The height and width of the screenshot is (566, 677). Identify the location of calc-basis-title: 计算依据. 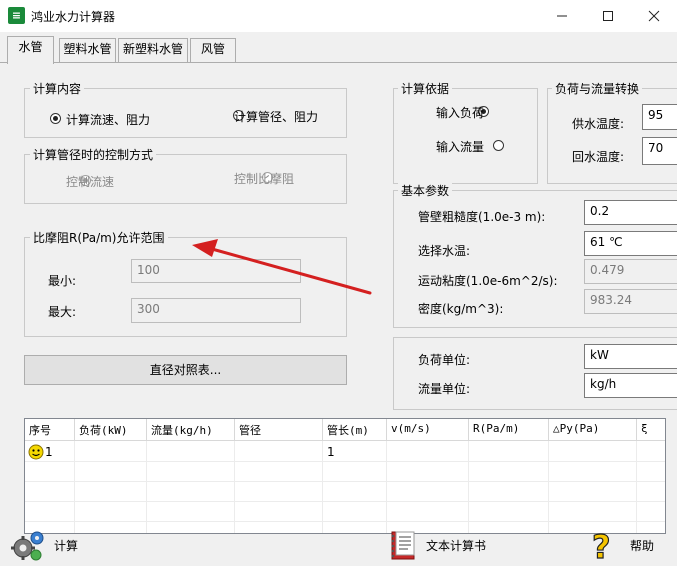
(425, 88).